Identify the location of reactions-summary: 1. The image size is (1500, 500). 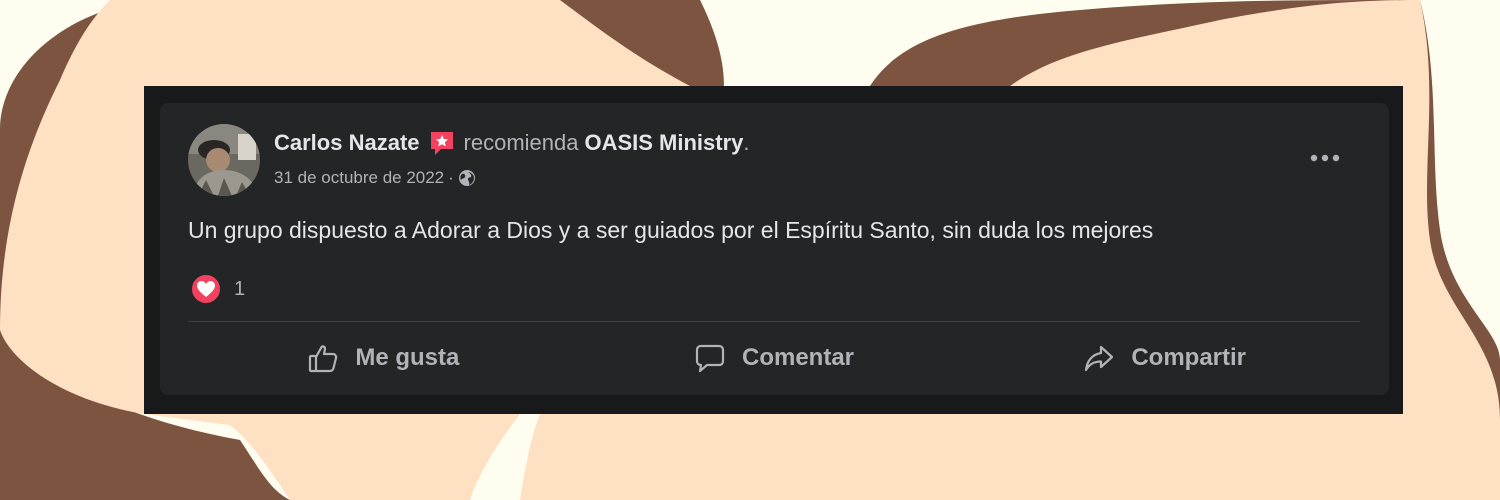
(217, 289).